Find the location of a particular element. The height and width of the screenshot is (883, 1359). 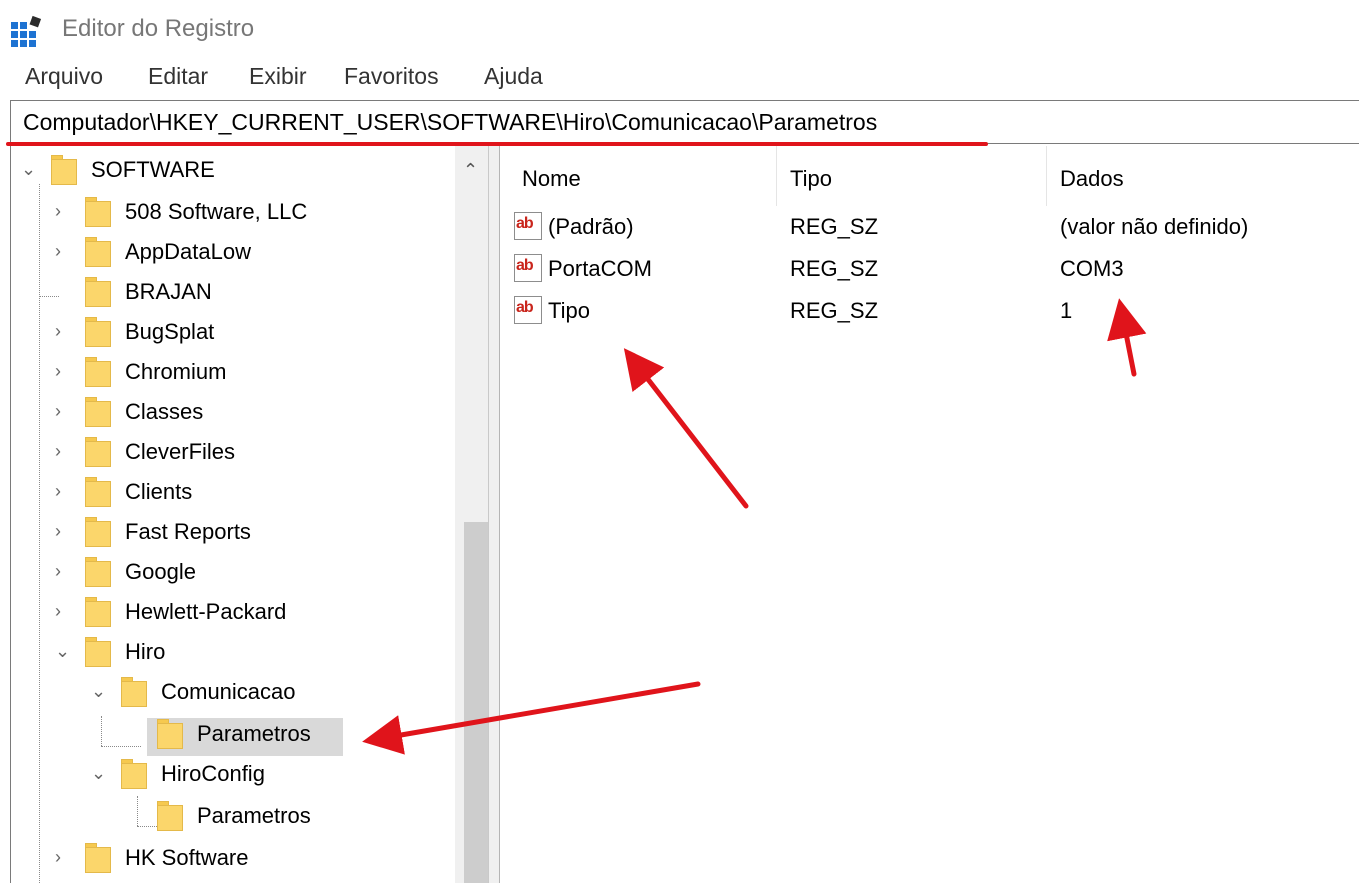

value-data: COM3 is located at coordinates (1092, 268).